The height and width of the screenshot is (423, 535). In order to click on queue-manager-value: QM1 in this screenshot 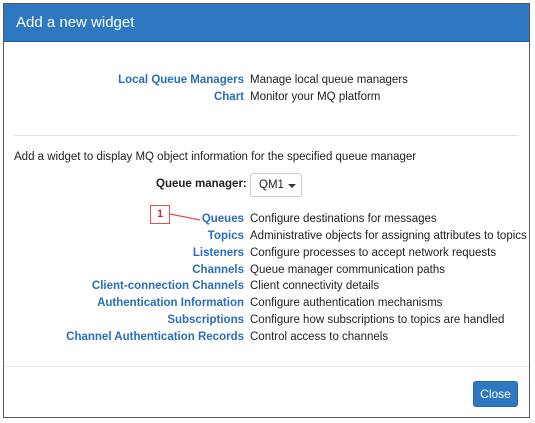, I will do `click(271, 185)`.